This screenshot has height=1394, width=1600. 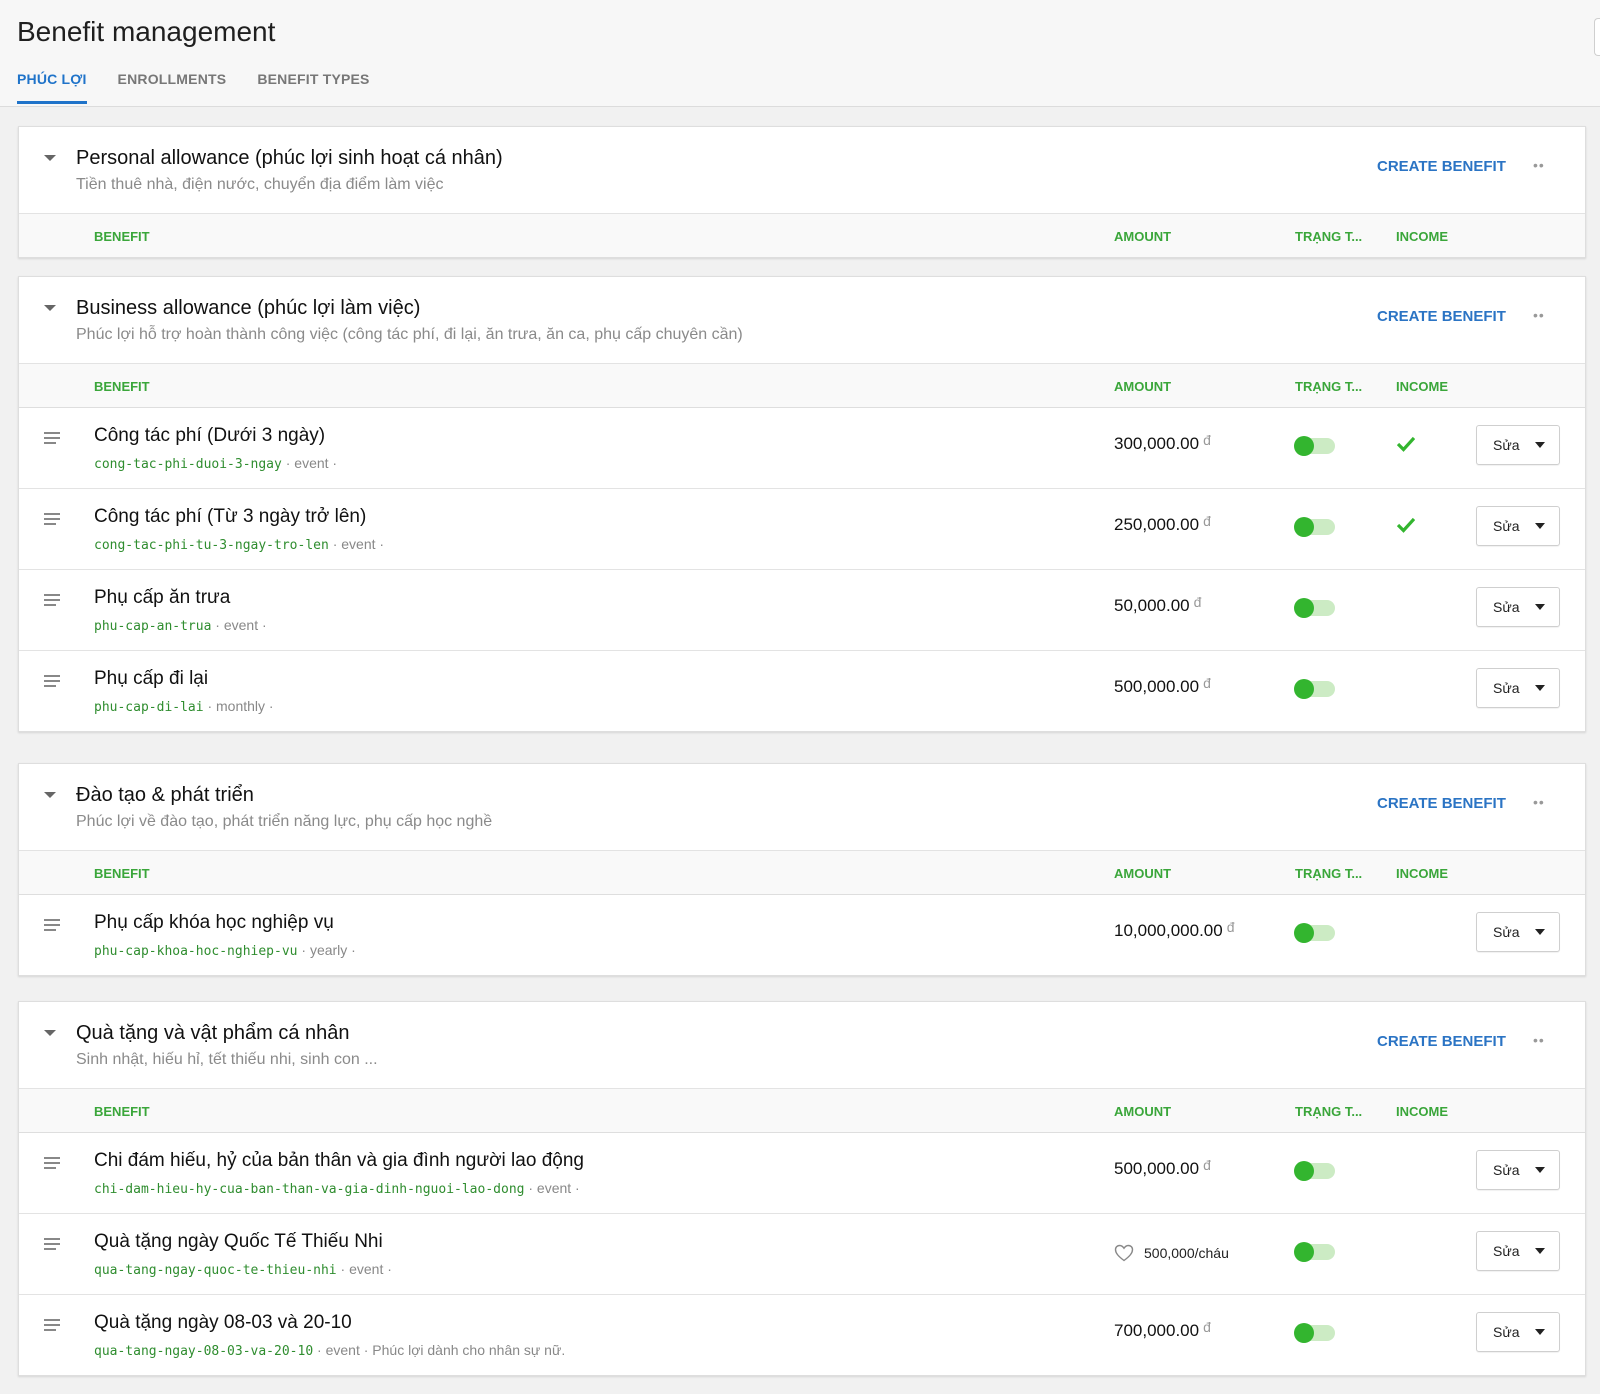 I want to click on benefit-meta: cong-tac-phi-duoi-3-ngay · event ·, so click(x=215, y=463).